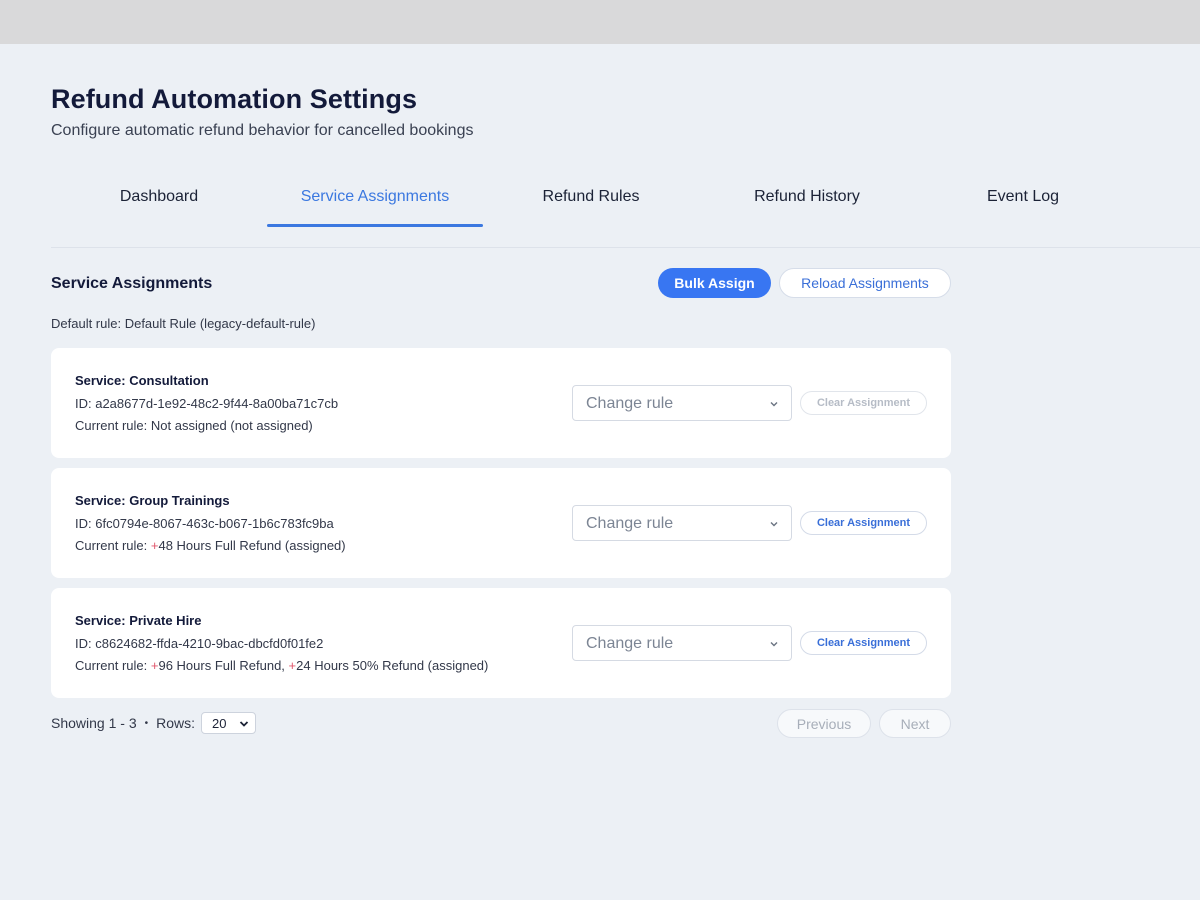  I want to click on previous-page-button: Previous, so click(824, 723).